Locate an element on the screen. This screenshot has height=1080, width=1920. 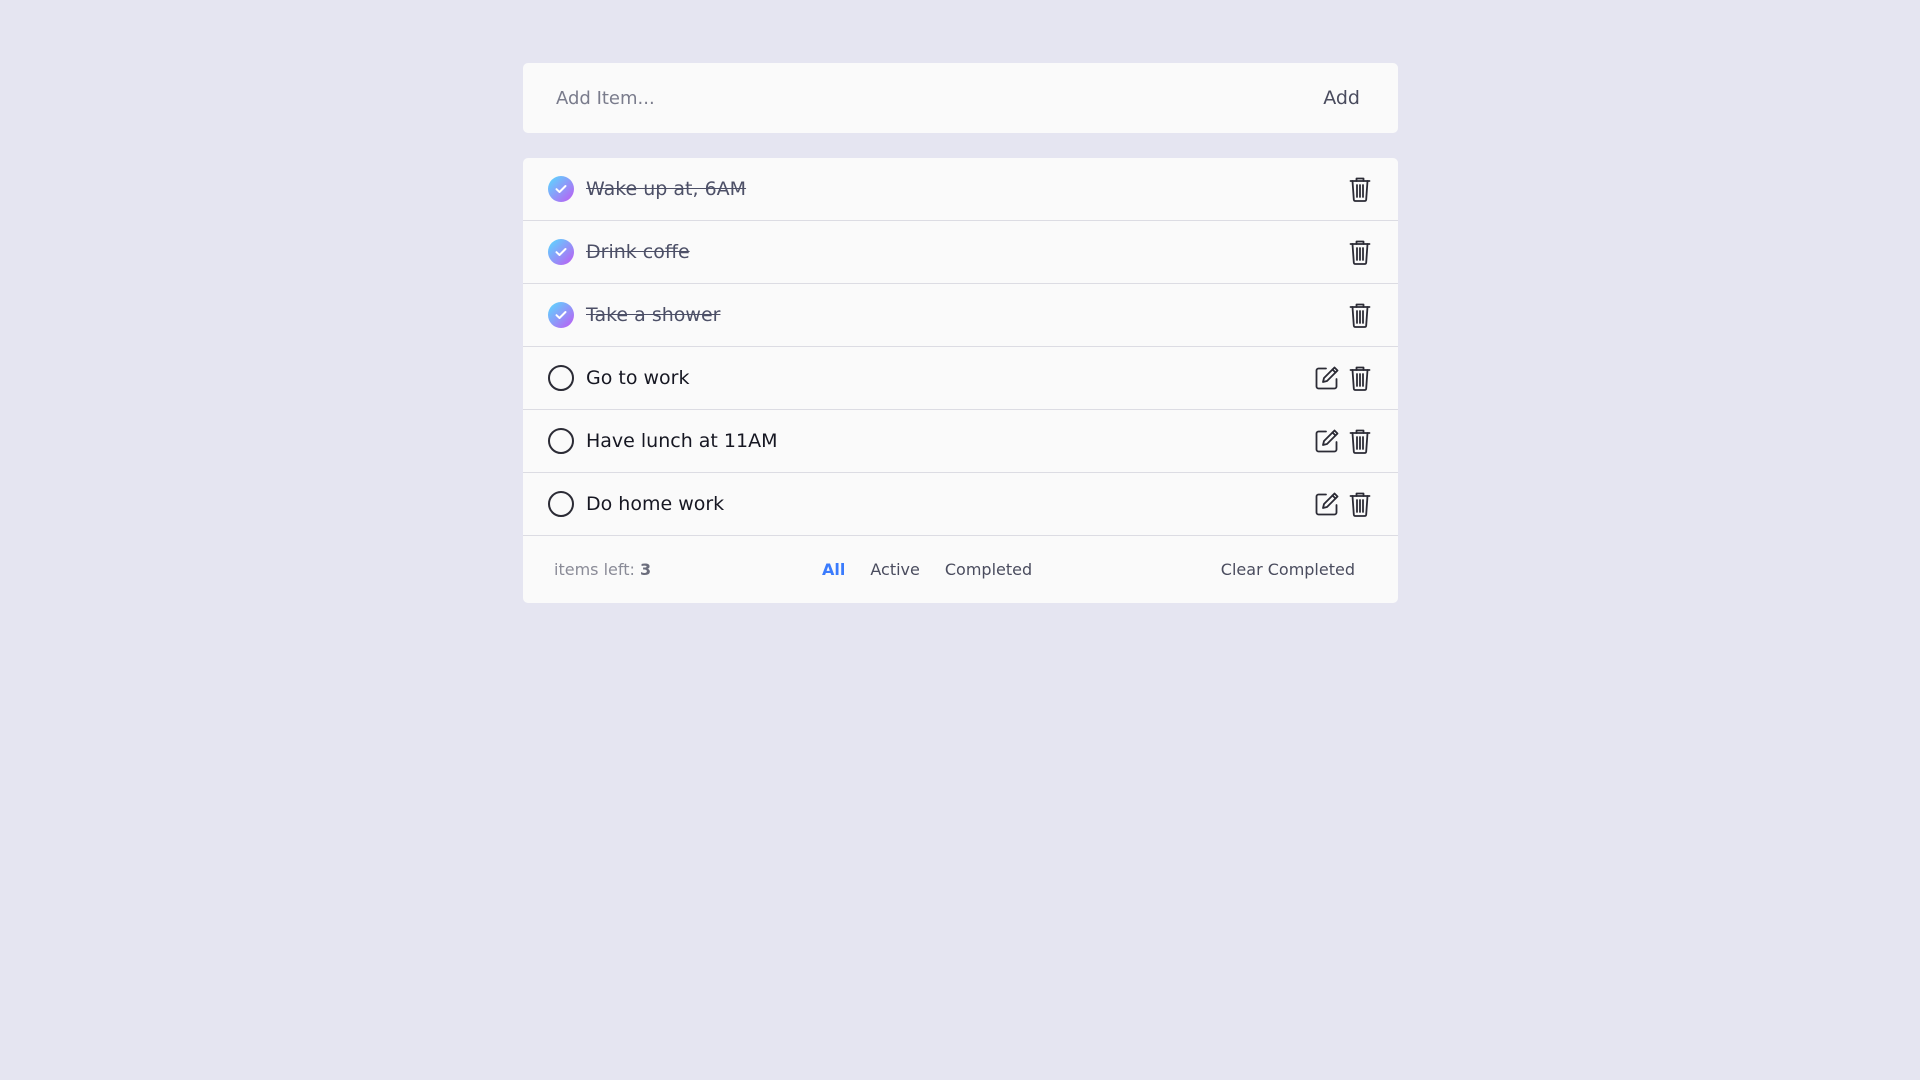
todo-item: Have lunch at 11AM is located at coordinates (960, 441).